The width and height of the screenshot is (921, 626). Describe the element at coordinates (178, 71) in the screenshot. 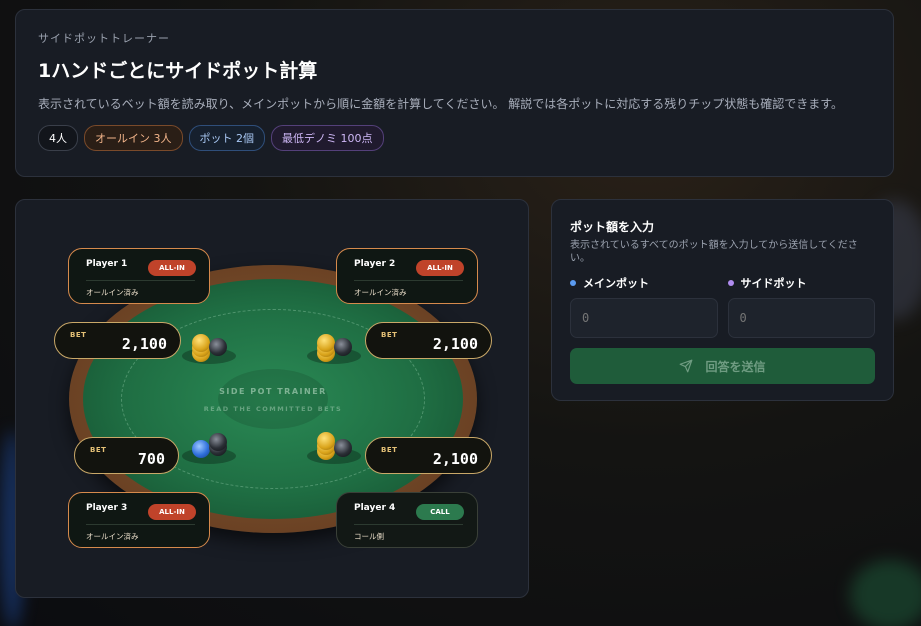

I see `page-title: 1ハンドごとにサイドポット計算` at that location.